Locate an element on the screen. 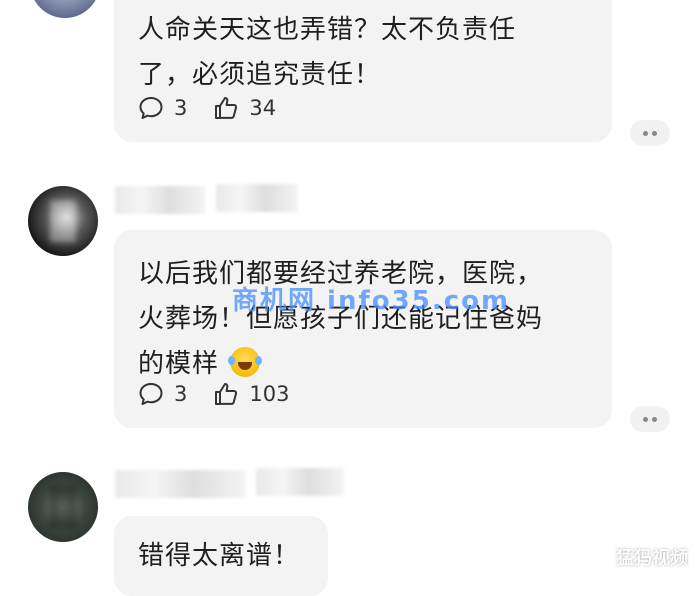  comment-stats: 3 34 is located at coordinates (220, 108).